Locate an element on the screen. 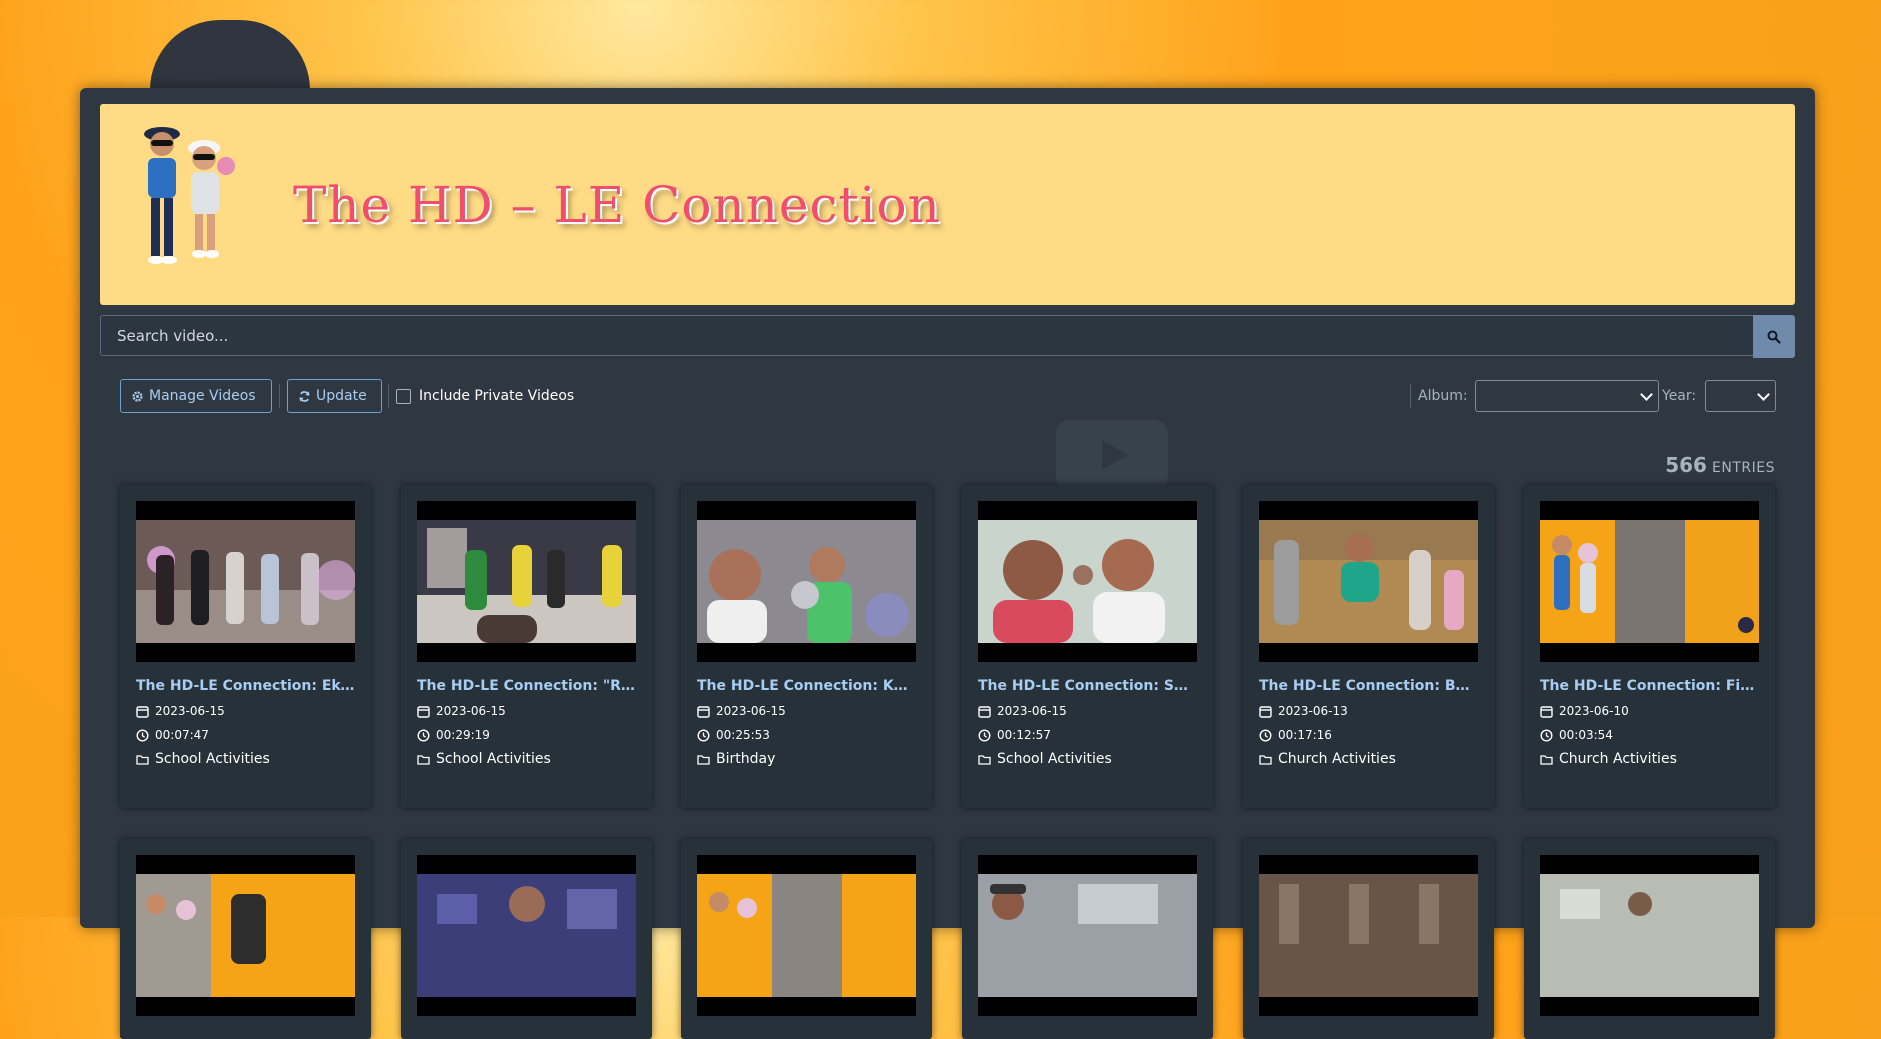 The width and height of the screenshot is (1881, 1039). video-duration: 00:03:54 is located at coordinates (1649, 735).